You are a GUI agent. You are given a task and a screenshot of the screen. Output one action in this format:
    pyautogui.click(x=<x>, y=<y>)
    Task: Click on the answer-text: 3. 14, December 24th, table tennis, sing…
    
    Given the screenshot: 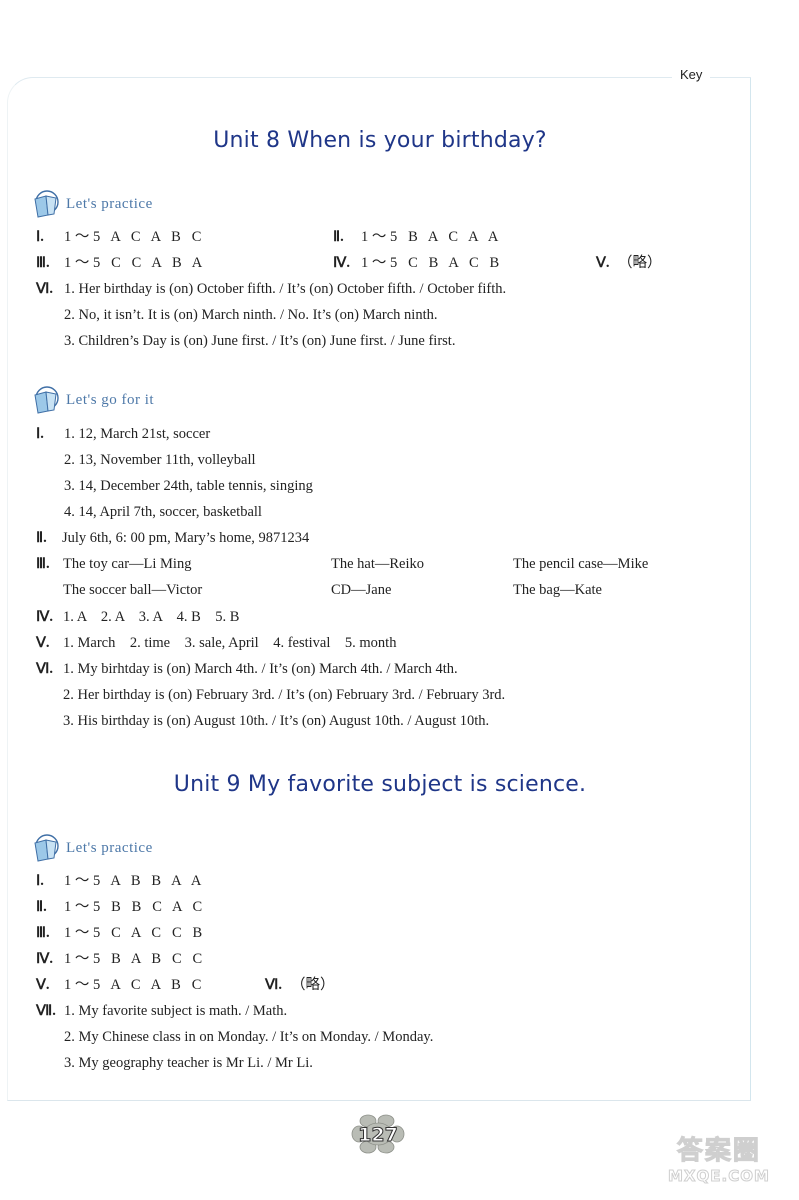 What is the action you would take?
    pyautogui.click(x=188, y=486)
    